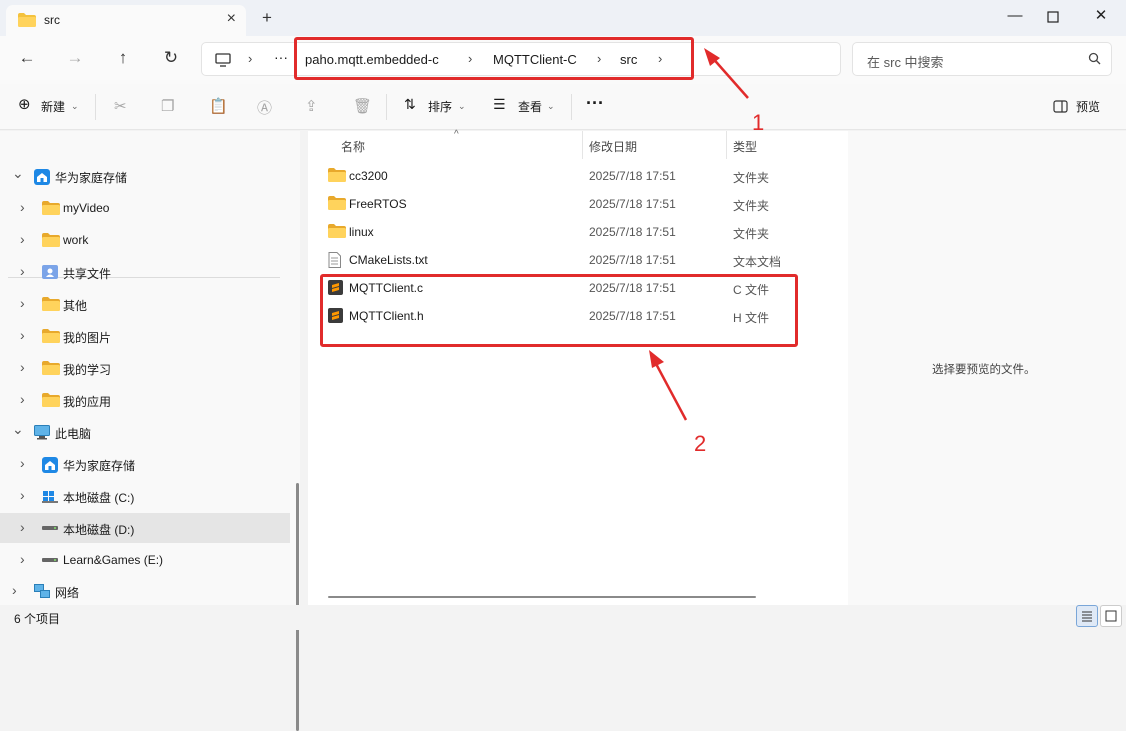 This screenshot has height=731, width=1126. Describe the element at coordinates (699, 234) in the screenshot. I see `annotation-arrows` at that location.